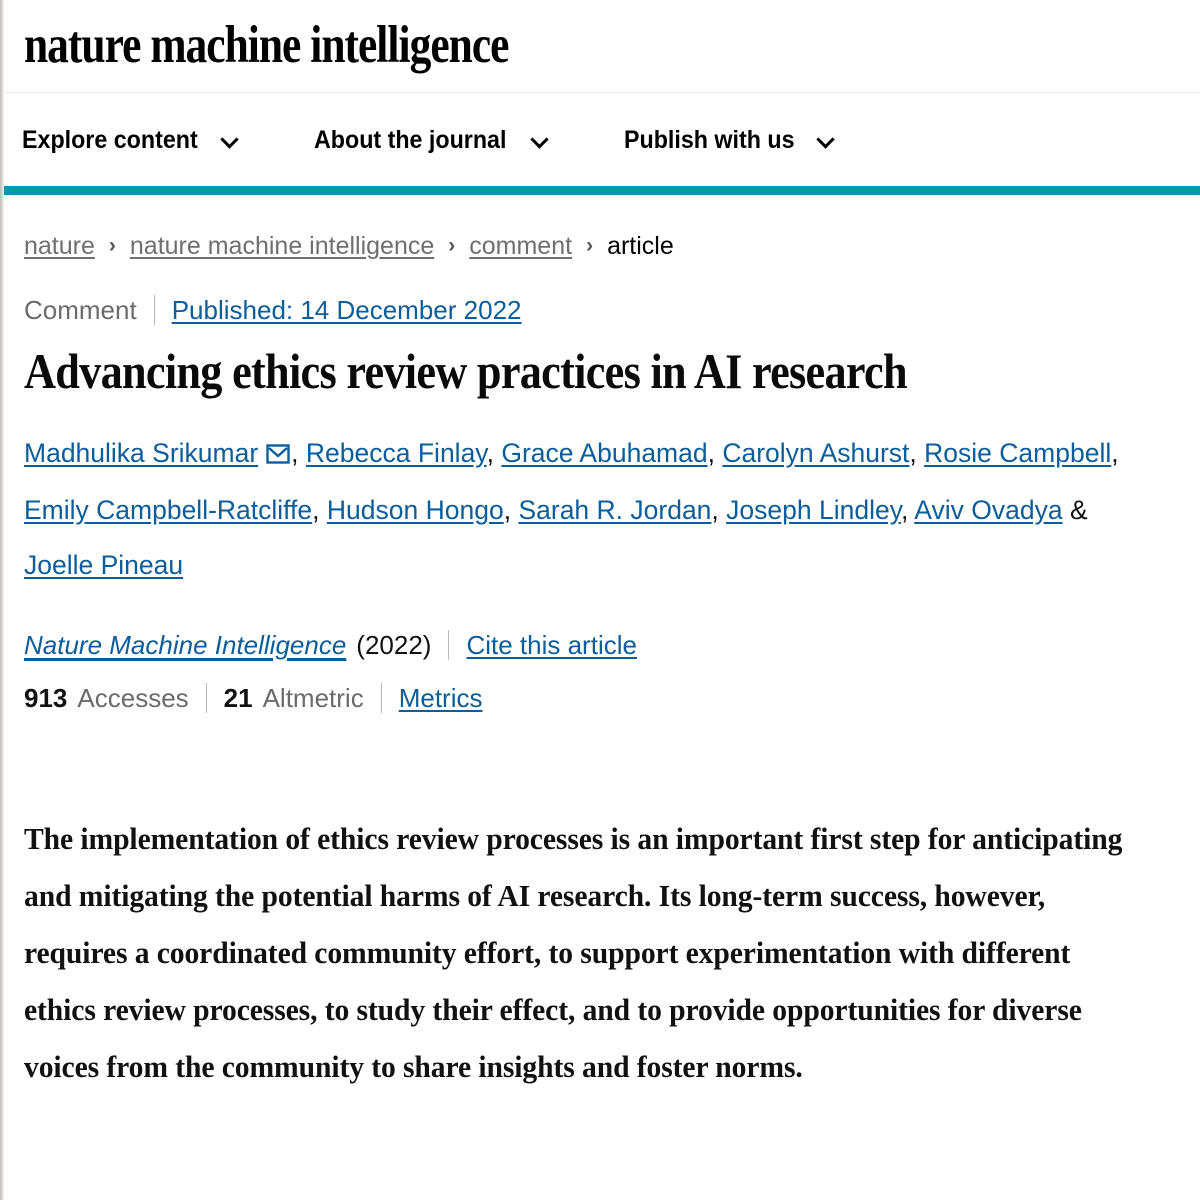  What do you see at coordinates (600, 310) in the screenshot?
I see `article-kicker: Comment Published: 14 December 2022` at bounding box center [600, 310].